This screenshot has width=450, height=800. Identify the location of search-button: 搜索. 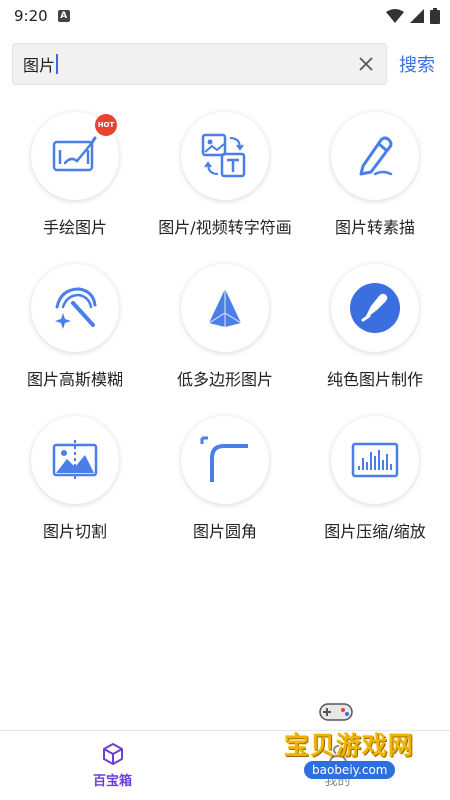
(417, 64).